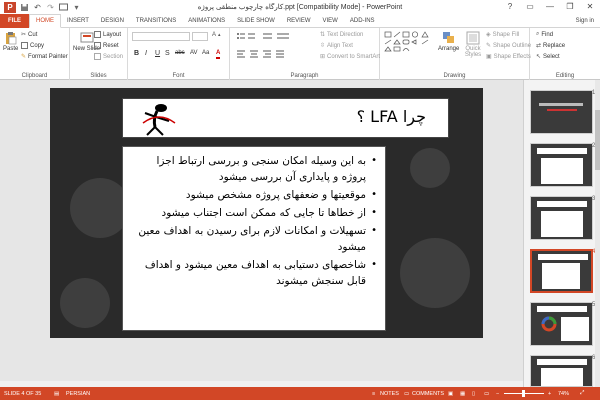  I want to click on restore-button: ❐, so click(570, 7).